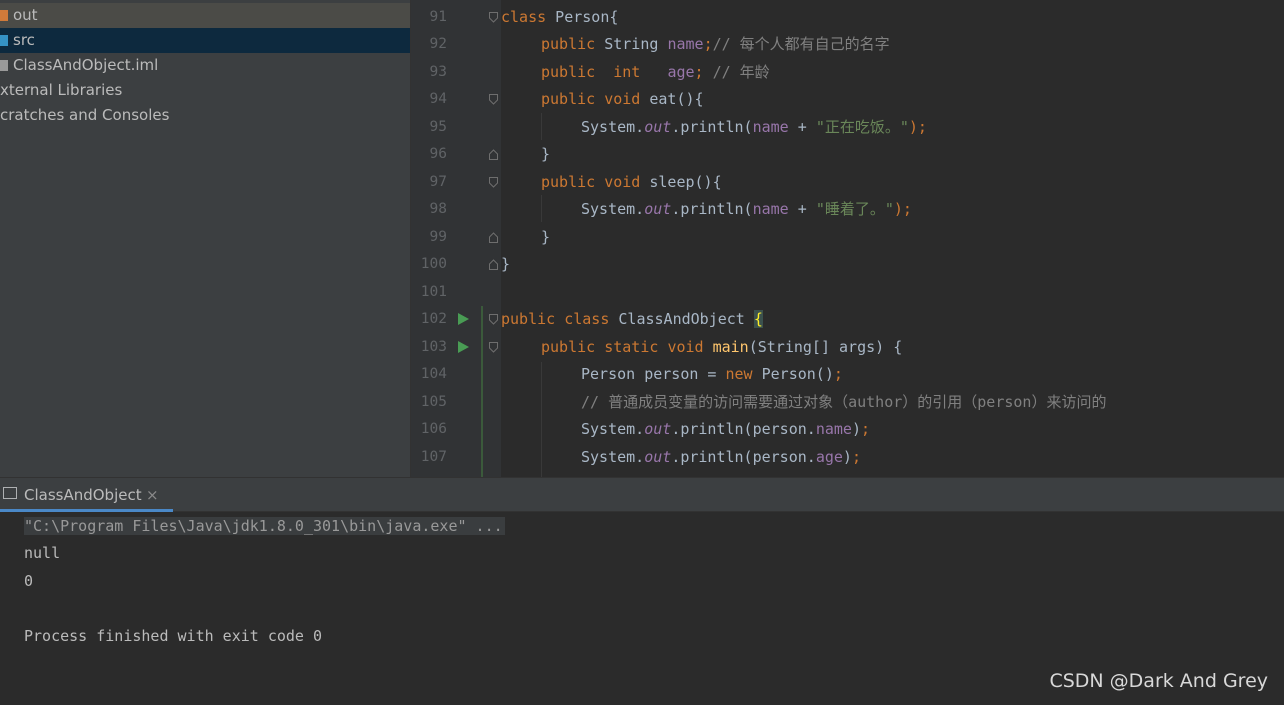 Image resolution: width=1284 pixels, height=705 pixels. I want to click on line-number: 102, so click(433, 319).